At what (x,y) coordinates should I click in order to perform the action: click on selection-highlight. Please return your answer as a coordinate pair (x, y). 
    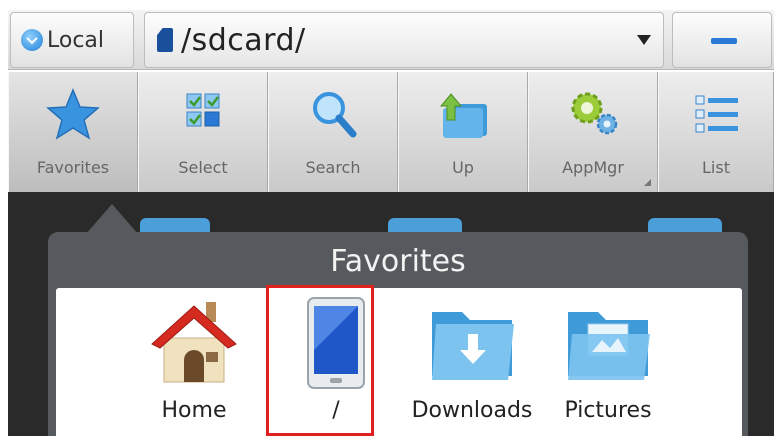
    Looking at the image, I should click on (320, 360).